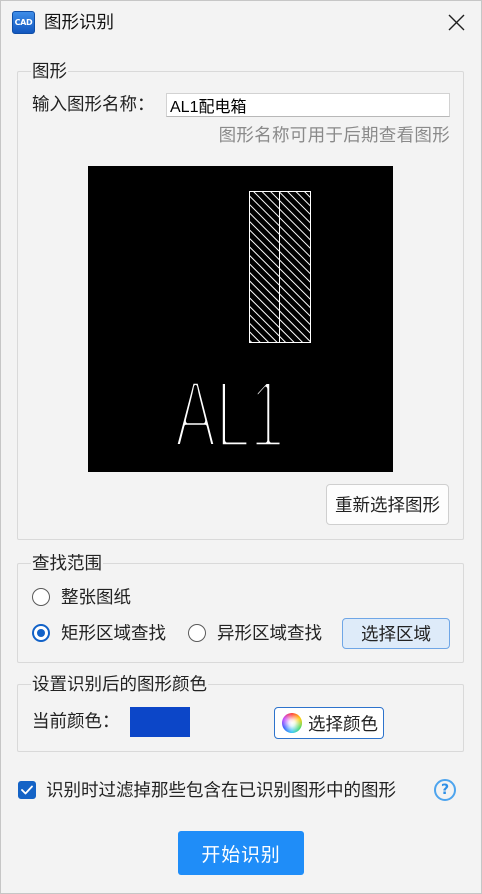 This screenshot has height=894, width=482. I want to click on close-icon, so click(456, 22).